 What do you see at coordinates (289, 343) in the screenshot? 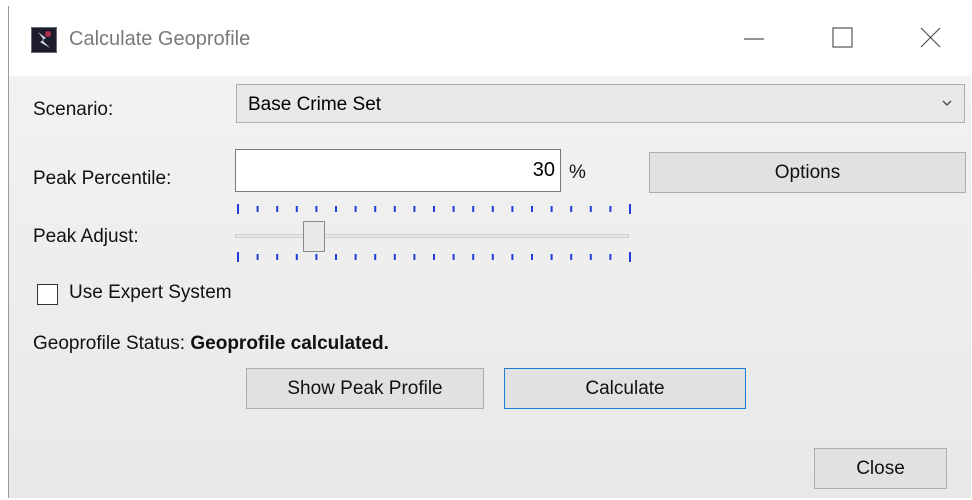
I see `geoprofile-status-value: Geoprofile calculated.` at bounding box center [289, 343].